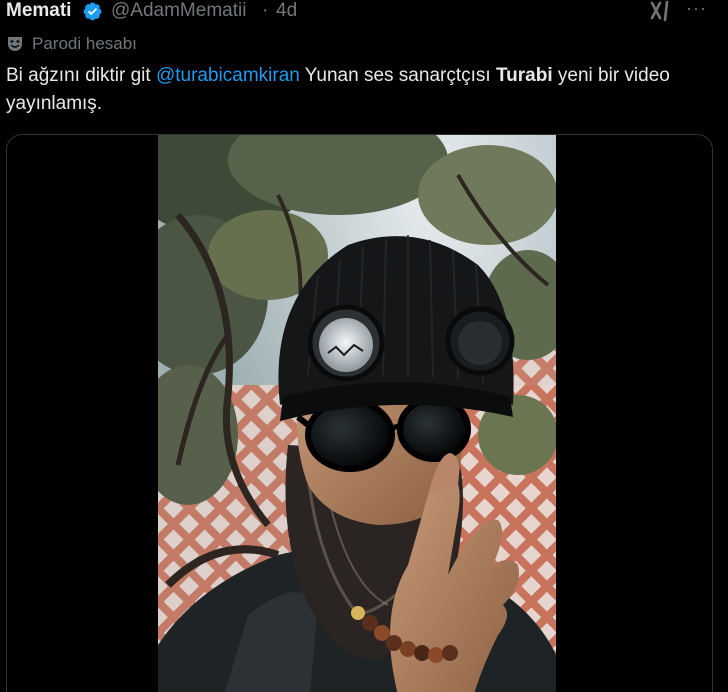 This screenshot has width=728, height=692. What do you see at coordinates (661, 11) in the screenshot?
I see `grok-icon` at bounding box center [661, 11].